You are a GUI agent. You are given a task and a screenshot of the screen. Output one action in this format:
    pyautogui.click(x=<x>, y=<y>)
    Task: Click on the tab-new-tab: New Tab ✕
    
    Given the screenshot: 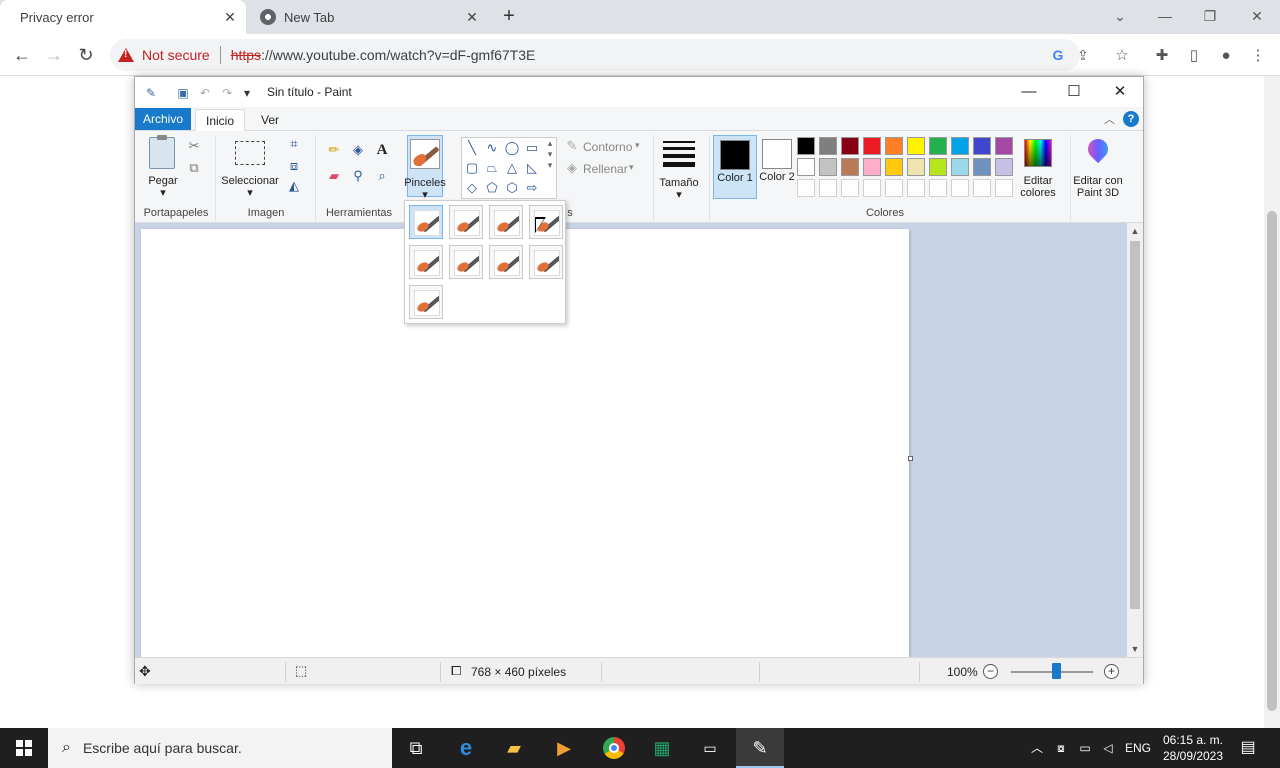 What is the action you would take?
    pyautogui.click(x=369, y=17)
    